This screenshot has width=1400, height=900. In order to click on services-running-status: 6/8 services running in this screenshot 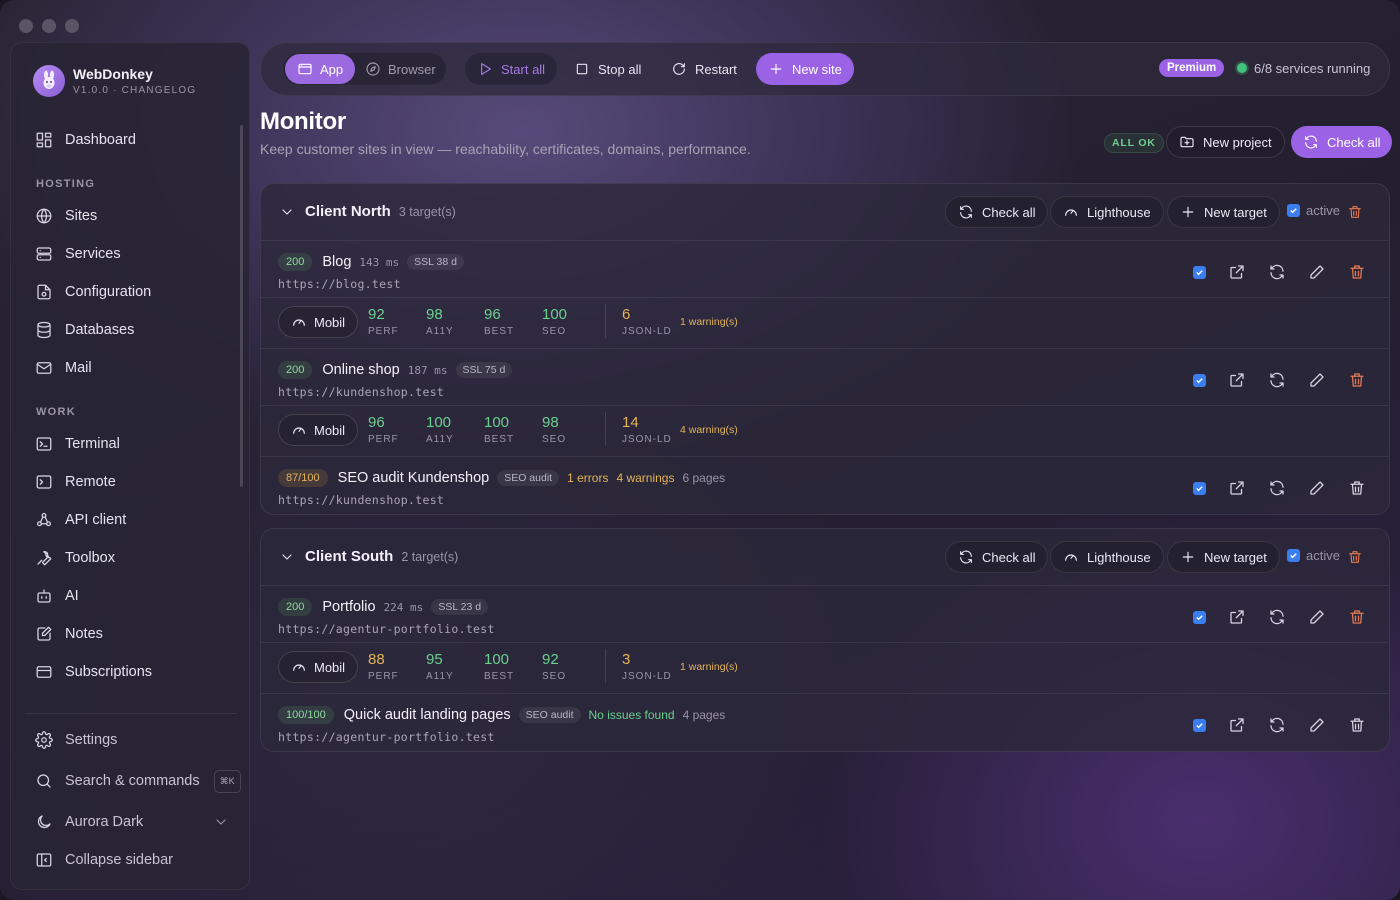, I will do `click(1312, 68)`.